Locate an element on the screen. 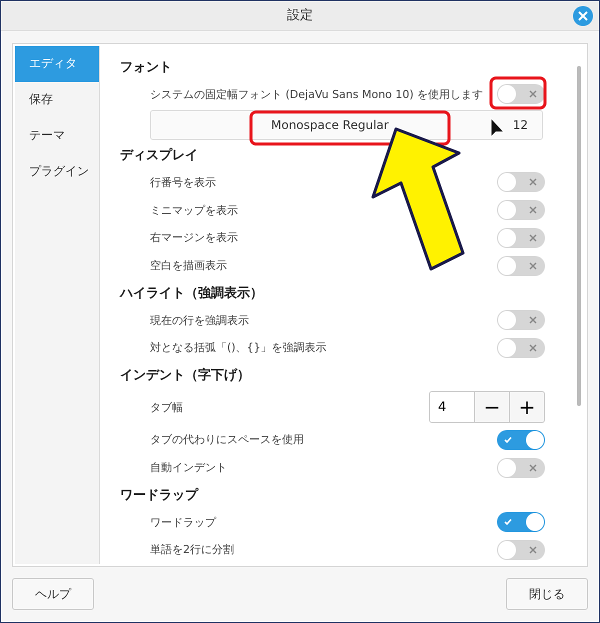 The width and height of the screenshot is (600, 623). setting-label: タブ幅 is located at coordinates (166, 407).